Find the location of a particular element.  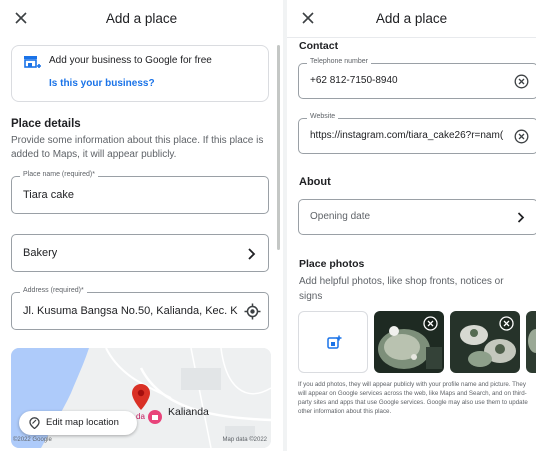

opening-date-placeholder: Opening date is located at coordinates (340, 216).